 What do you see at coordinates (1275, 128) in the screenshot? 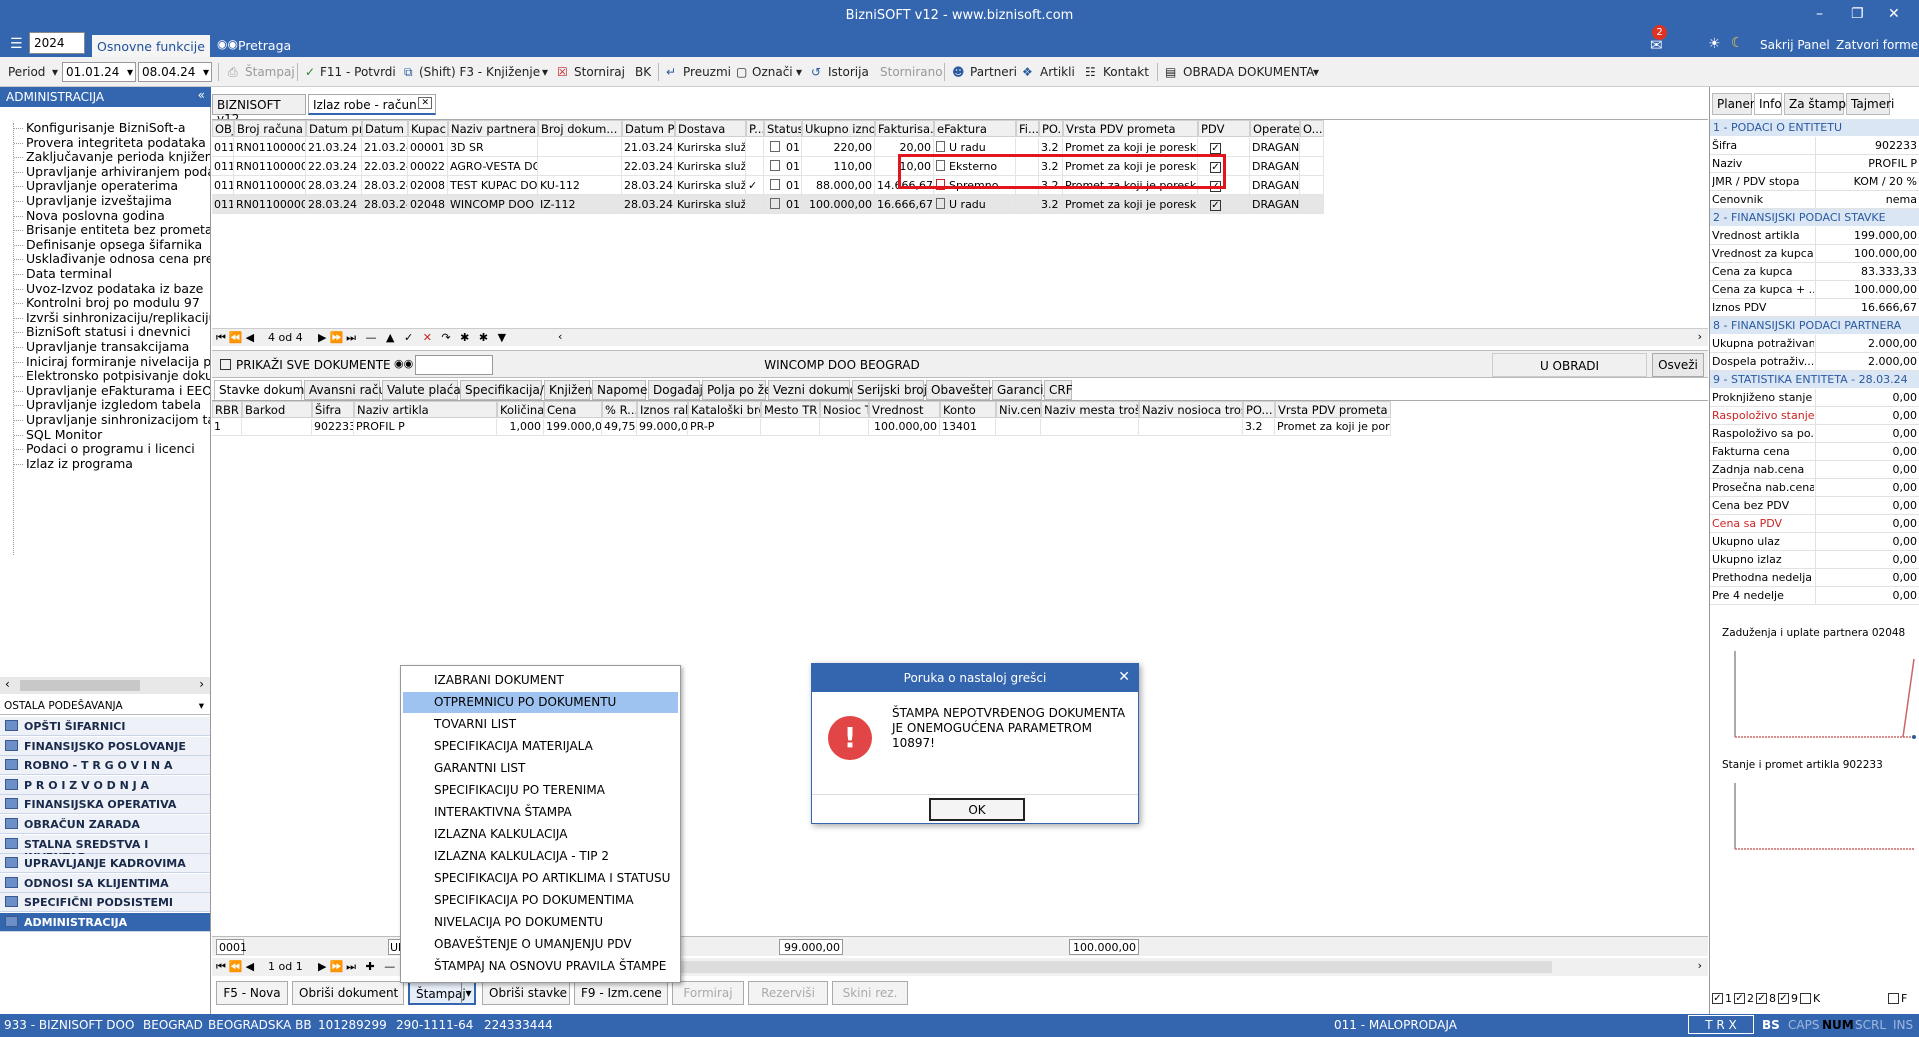
I see `doc-col-header: Operater` at bounding box center [1275, 128].